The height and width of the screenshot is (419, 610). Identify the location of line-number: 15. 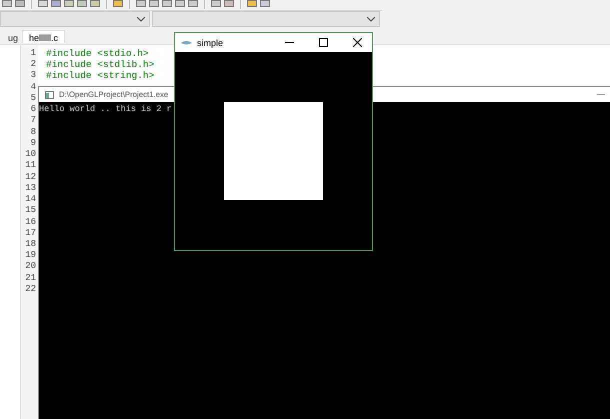
(30, 211).